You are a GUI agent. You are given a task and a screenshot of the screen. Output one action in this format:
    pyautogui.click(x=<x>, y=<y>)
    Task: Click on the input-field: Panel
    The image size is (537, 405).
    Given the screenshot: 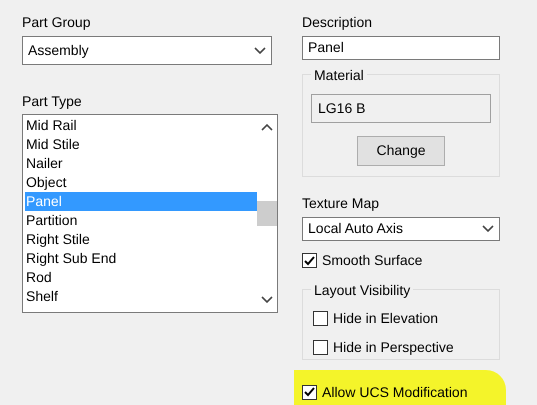 What is the action you would take?
    pyautogui.click(x=401, y=48)
    